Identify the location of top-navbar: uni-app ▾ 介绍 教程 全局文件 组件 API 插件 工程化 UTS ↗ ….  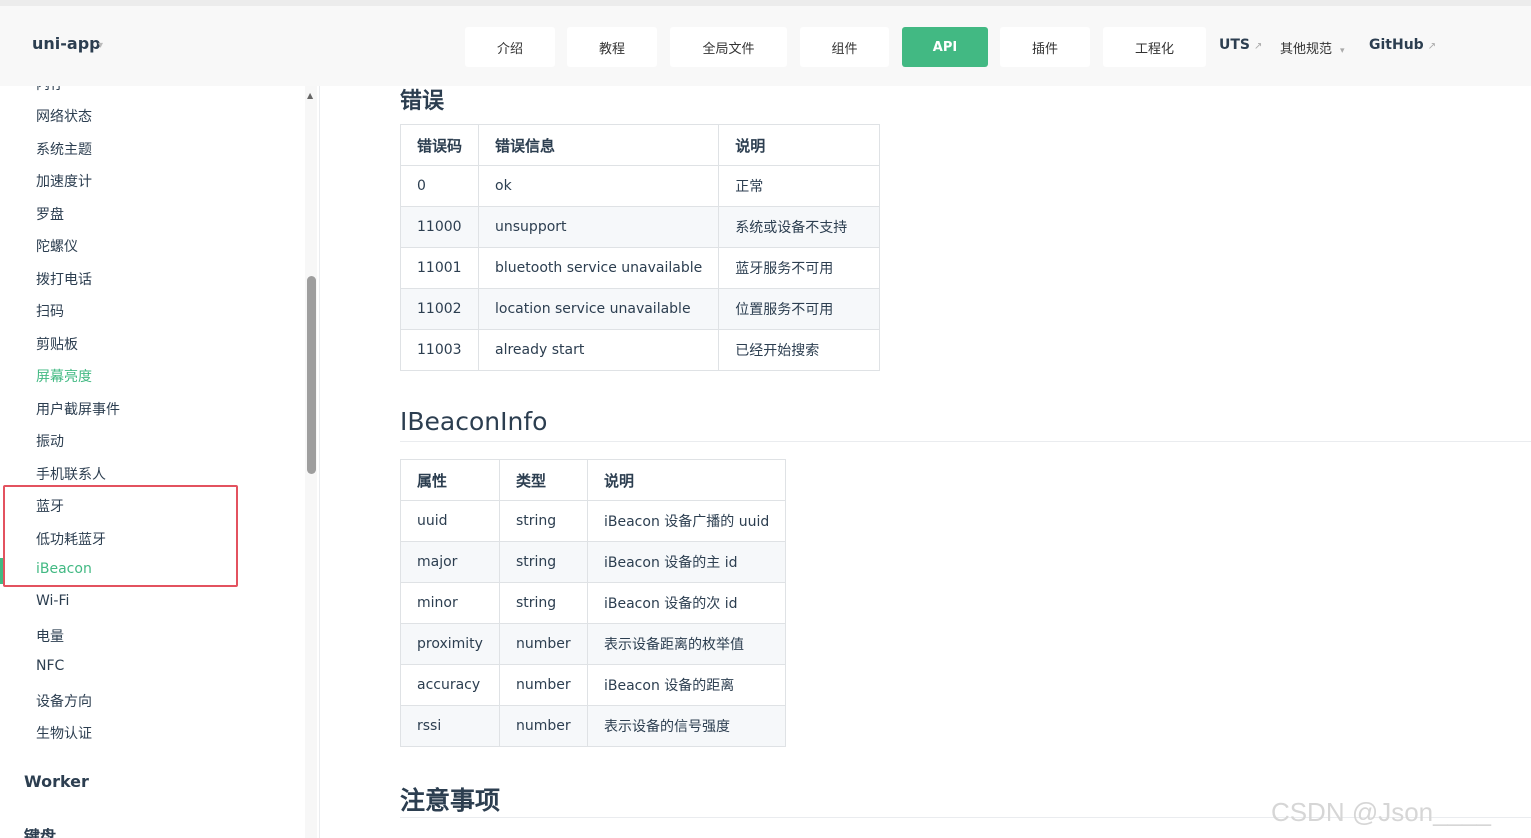
(765, 43).